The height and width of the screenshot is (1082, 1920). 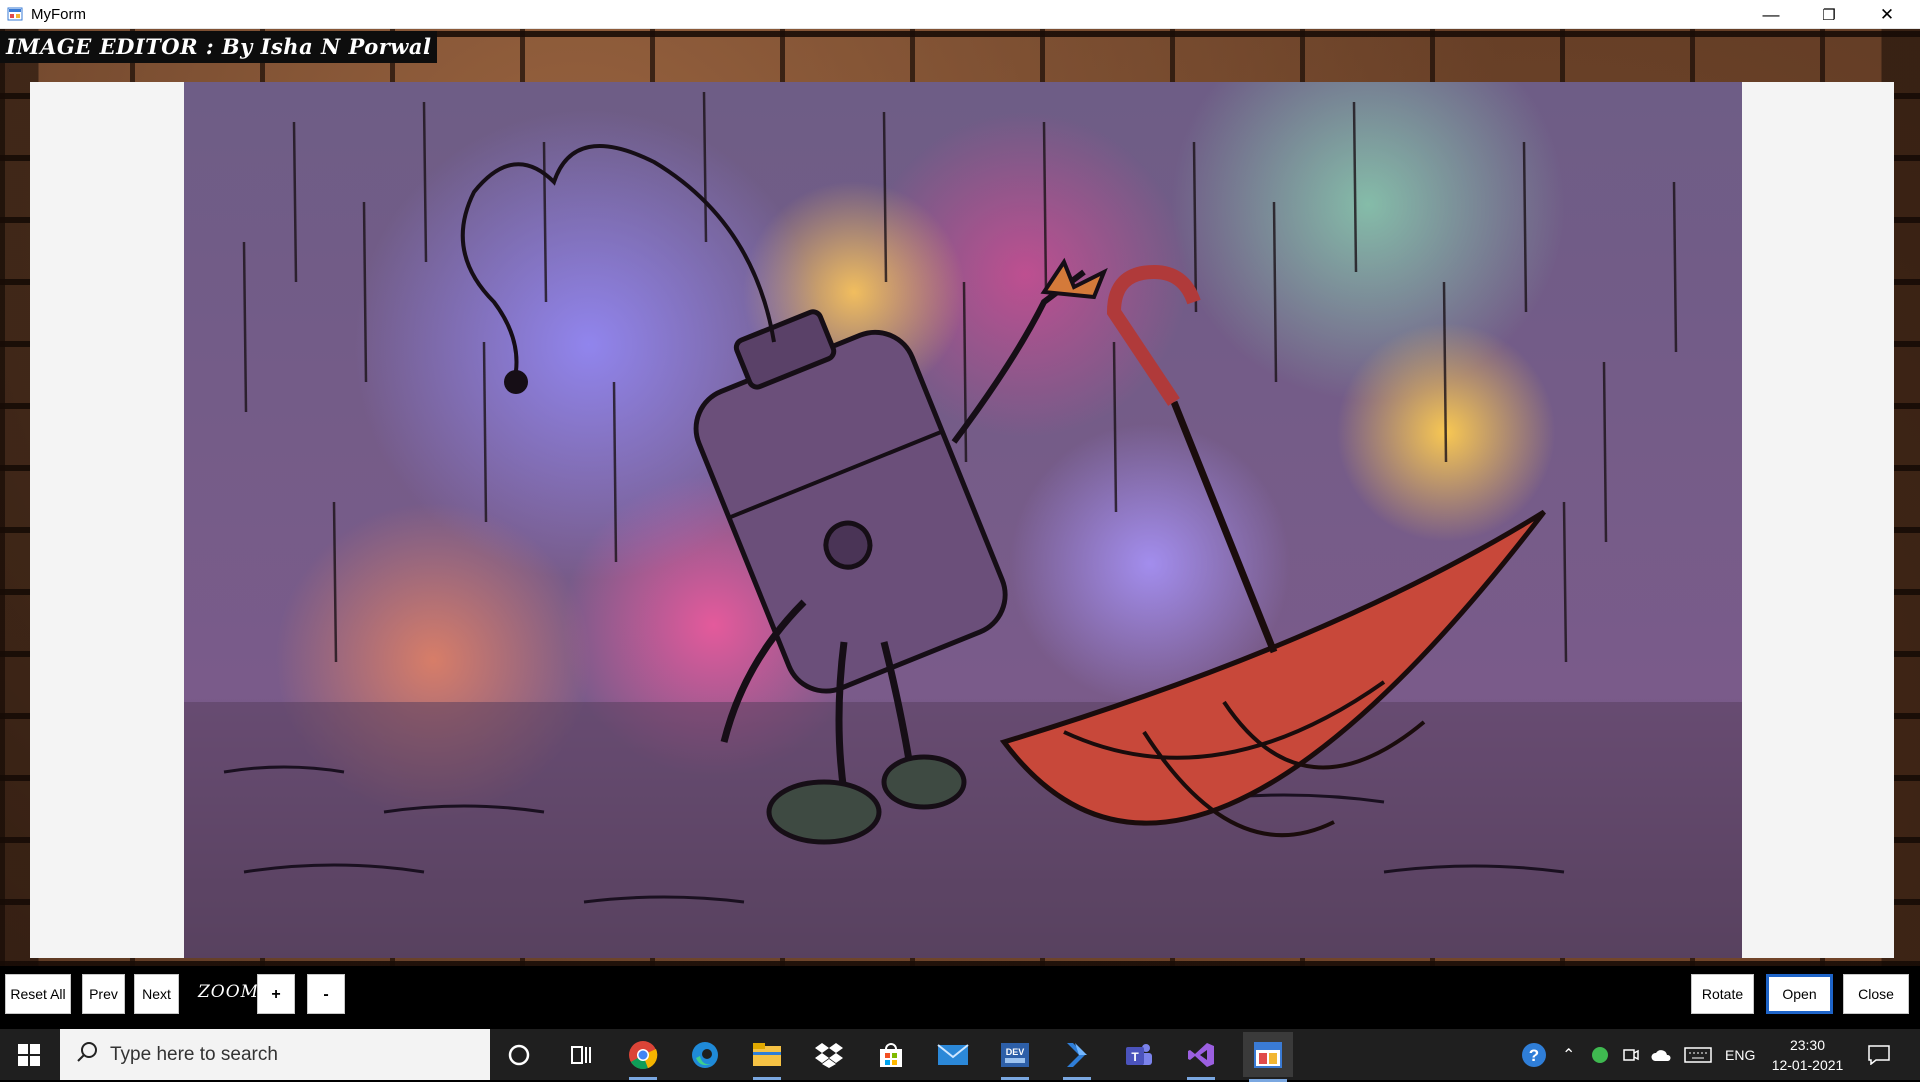 What do you see at coordinates (156, 994) in the screenshot?
I see `next-button: Next` at bounding box center [156, 994].